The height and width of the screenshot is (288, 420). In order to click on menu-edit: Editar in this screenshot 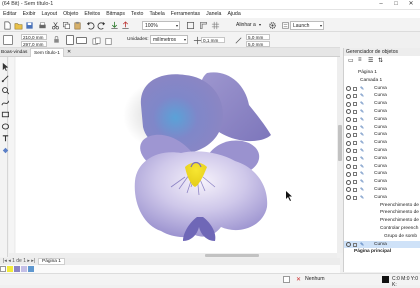, I will do `click(10, 14)`.